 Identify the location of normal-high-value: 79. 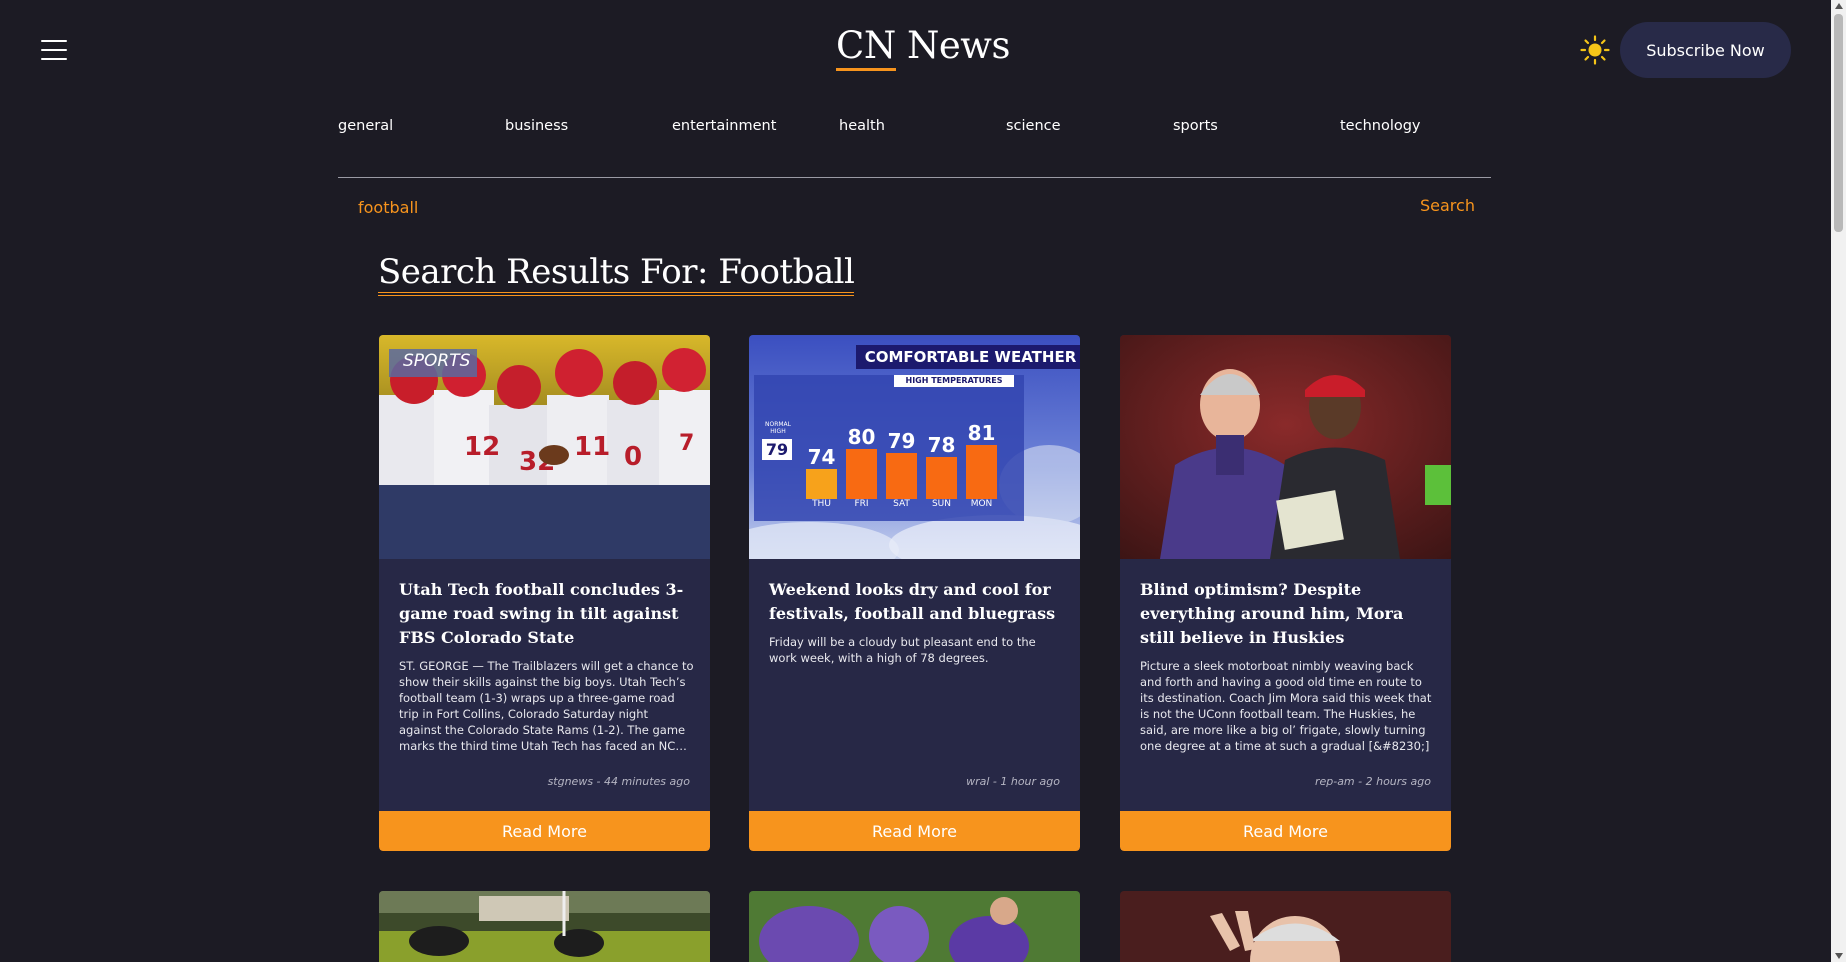
(777, 449).